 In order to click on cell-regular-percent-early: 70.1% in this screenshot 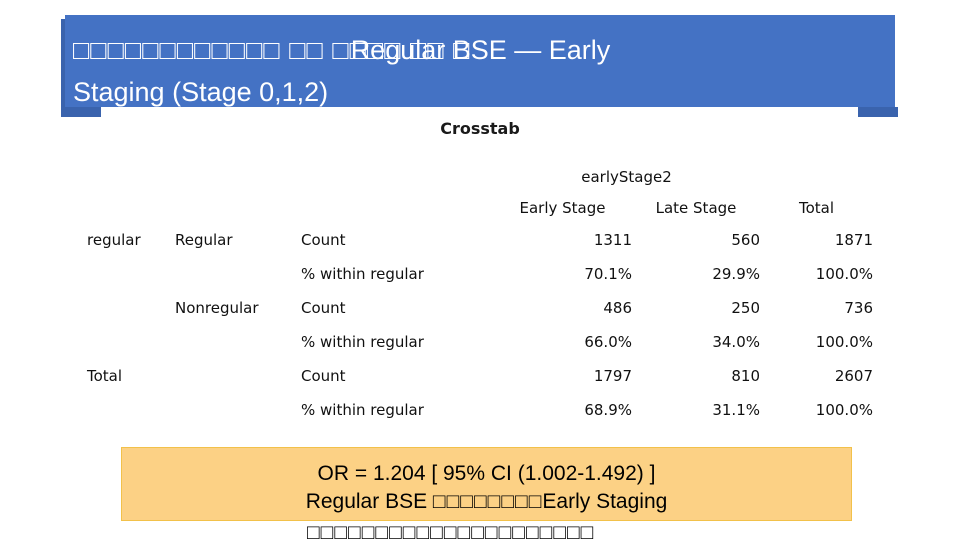, I will do `click(562, 274)`.